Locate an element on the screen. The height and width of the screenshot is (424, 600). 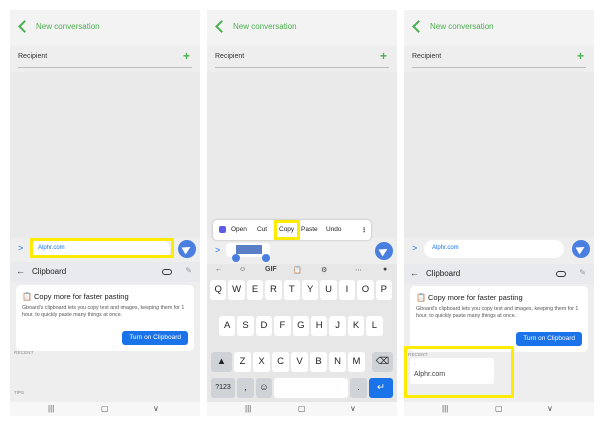
recipient-label: Recipient is located at coordinates (230, 56).